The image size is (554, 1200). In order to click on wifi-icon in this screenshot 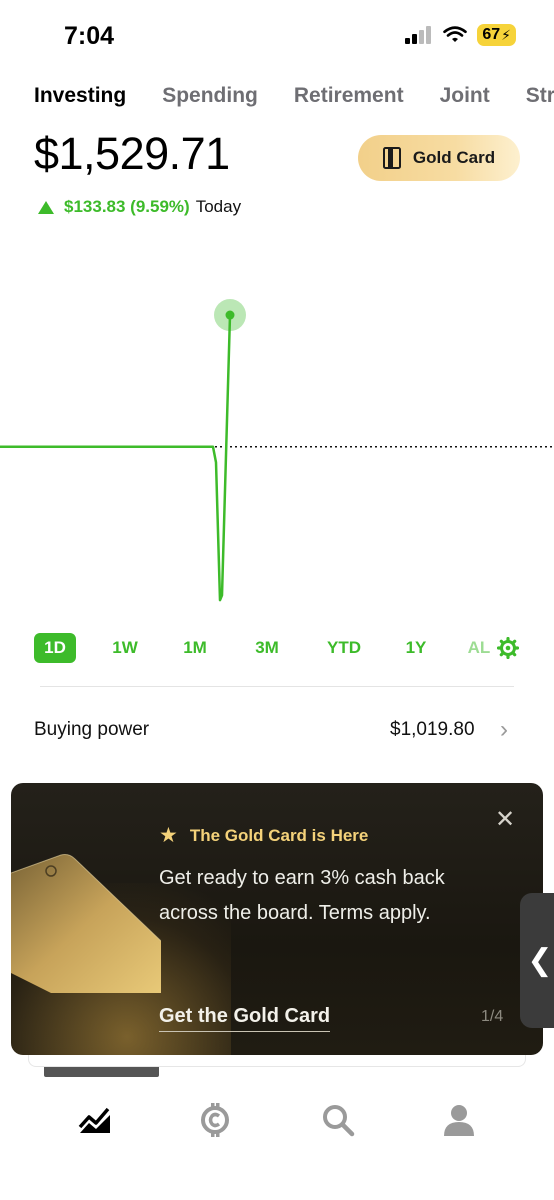, I will do `click(455, 34)`.